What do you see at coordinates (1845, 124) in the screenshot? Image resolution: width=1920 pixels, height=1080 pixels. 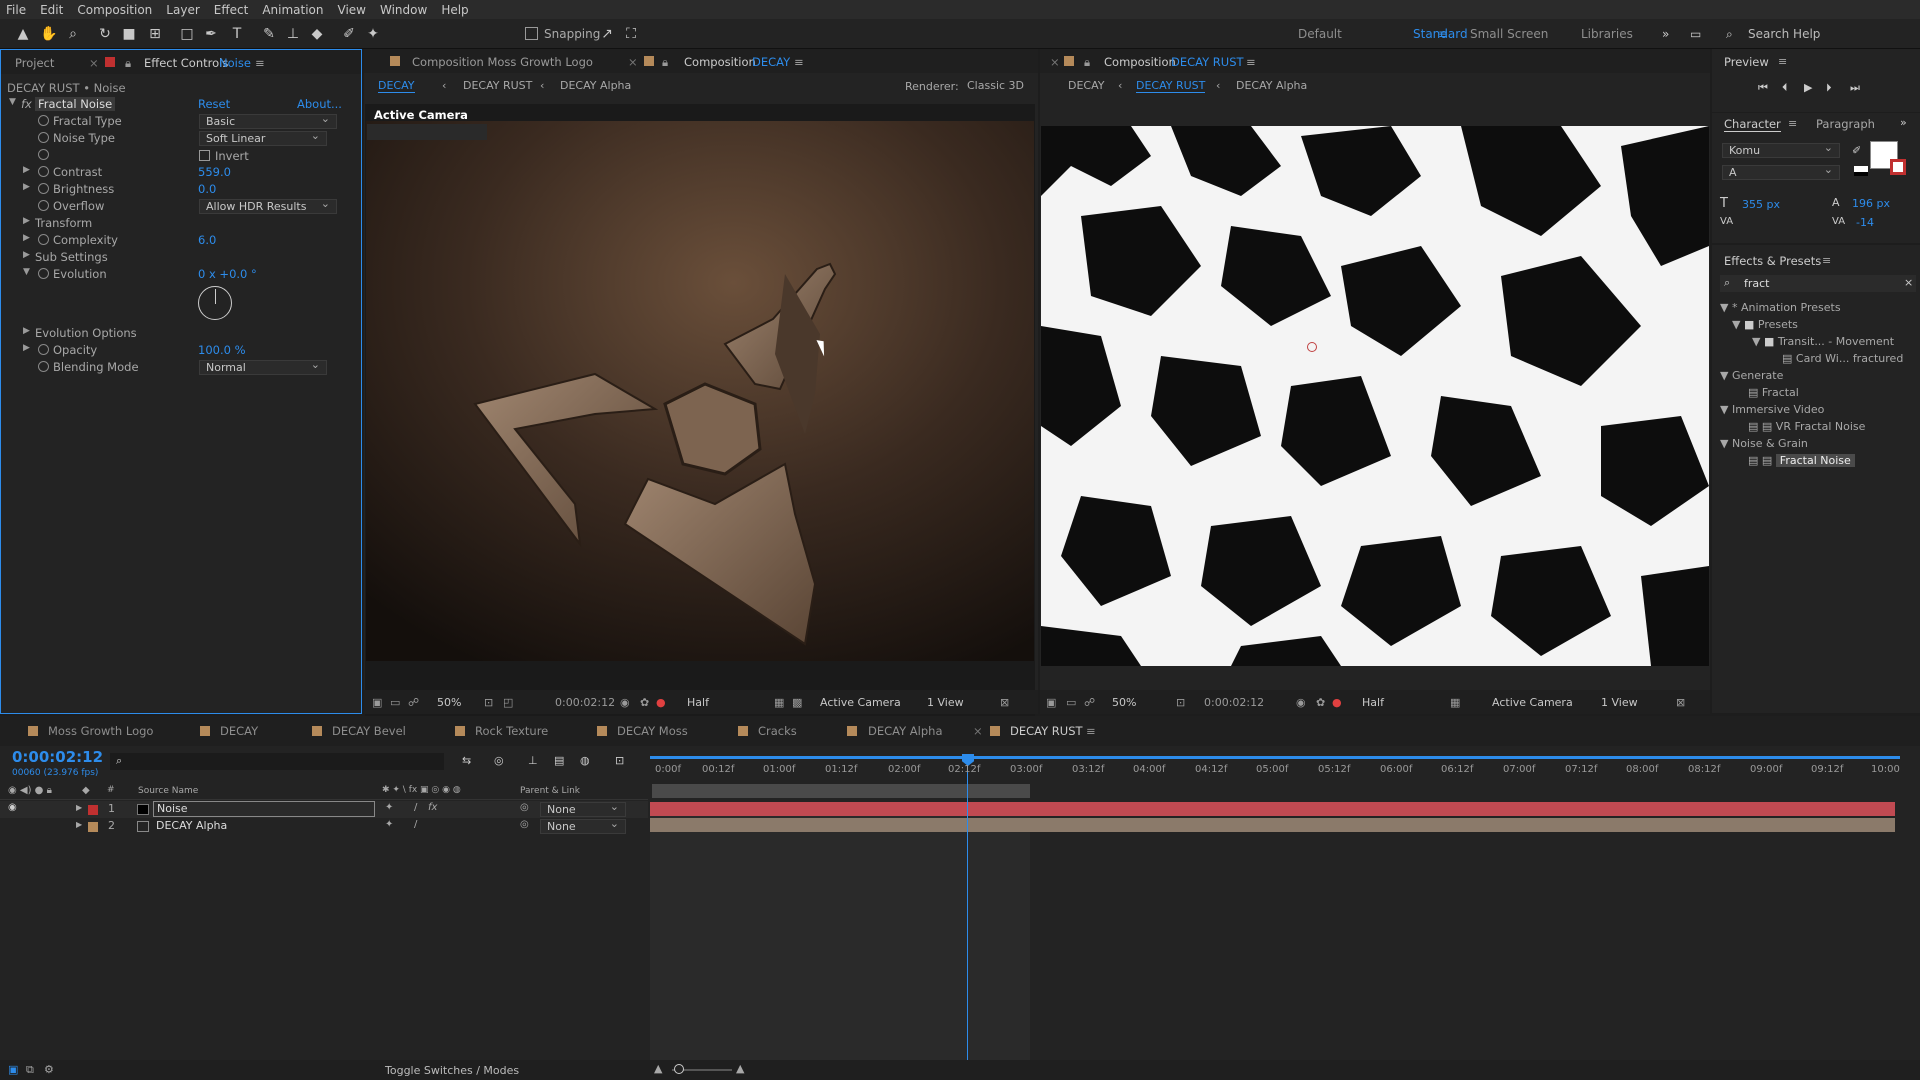 I see `tab-paragraph: Paragraph` at bounding box center [1845, 124].